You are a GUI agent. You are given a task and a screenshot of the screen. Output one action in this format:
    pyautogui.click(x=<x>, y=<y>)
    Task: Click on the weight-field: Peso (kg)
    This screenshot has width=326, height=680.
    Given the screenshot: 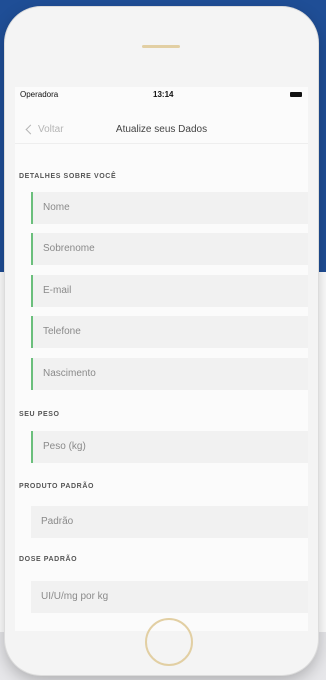 What is the action you would take?
    pyautogui.click(x=169, y=447)
    